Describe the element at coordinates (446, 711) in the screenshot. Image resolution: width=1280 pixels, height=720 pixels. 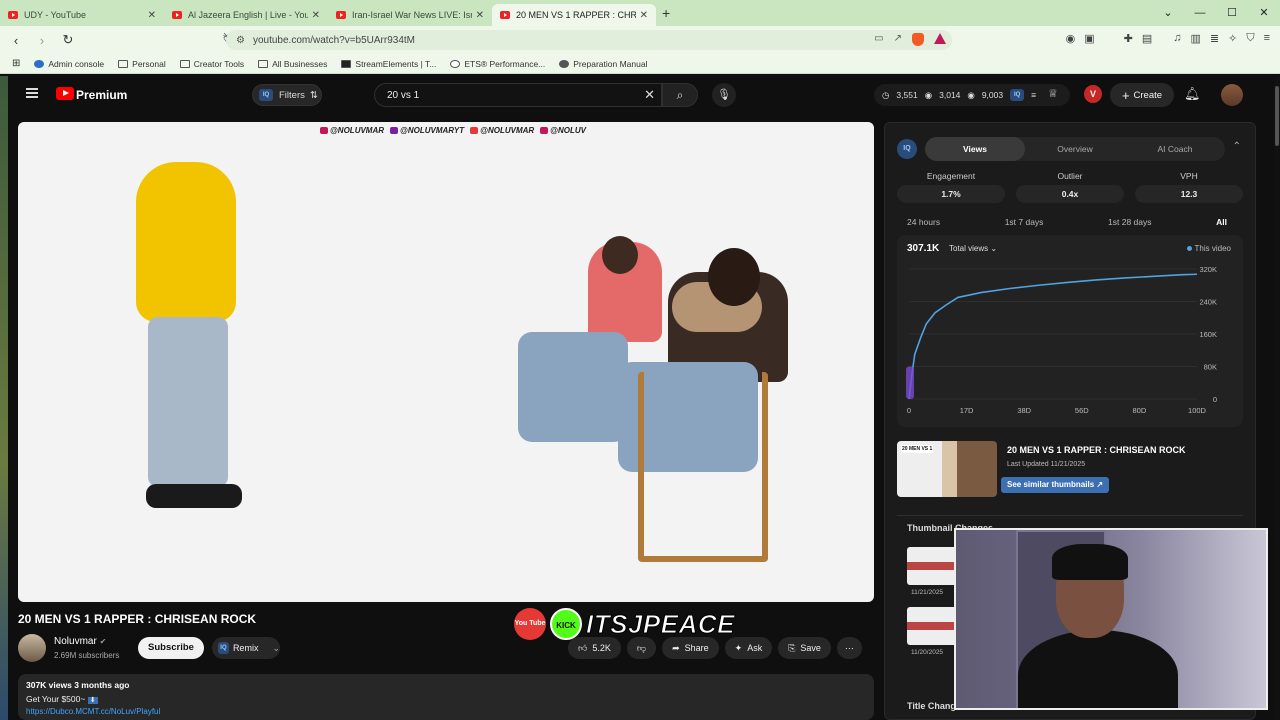
I see `description-link: https://Dubco.MCMT.cc/NoLuv/Playful` at that location.